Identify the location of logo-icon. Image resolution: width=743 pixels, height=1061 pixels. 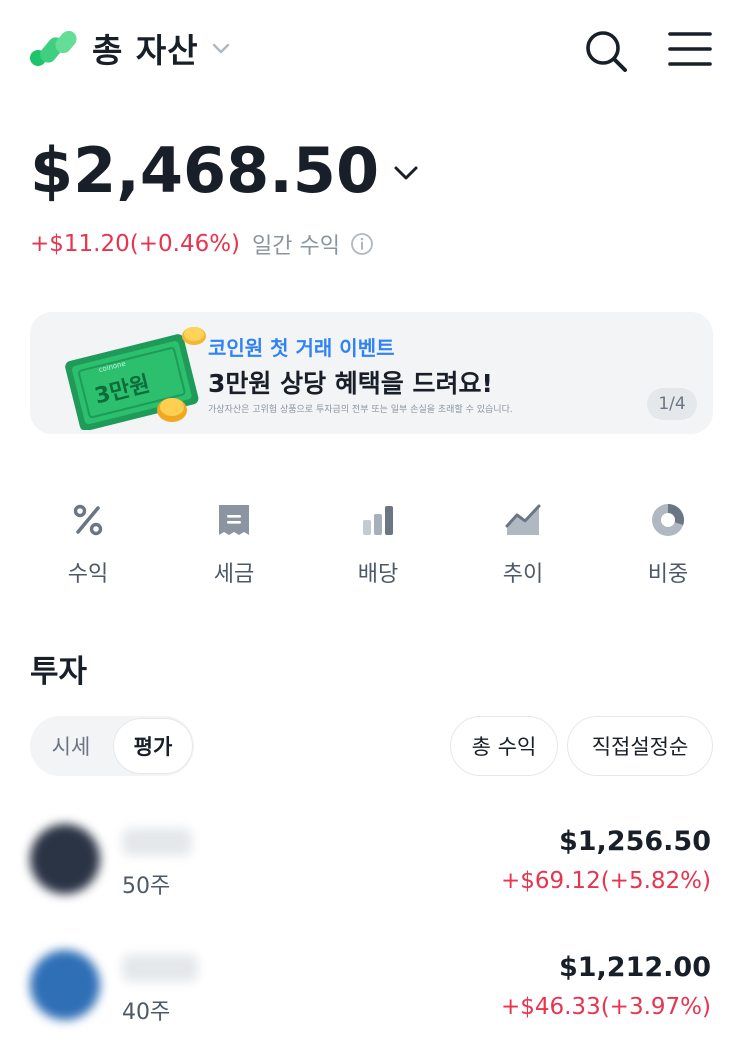
(53, 48).